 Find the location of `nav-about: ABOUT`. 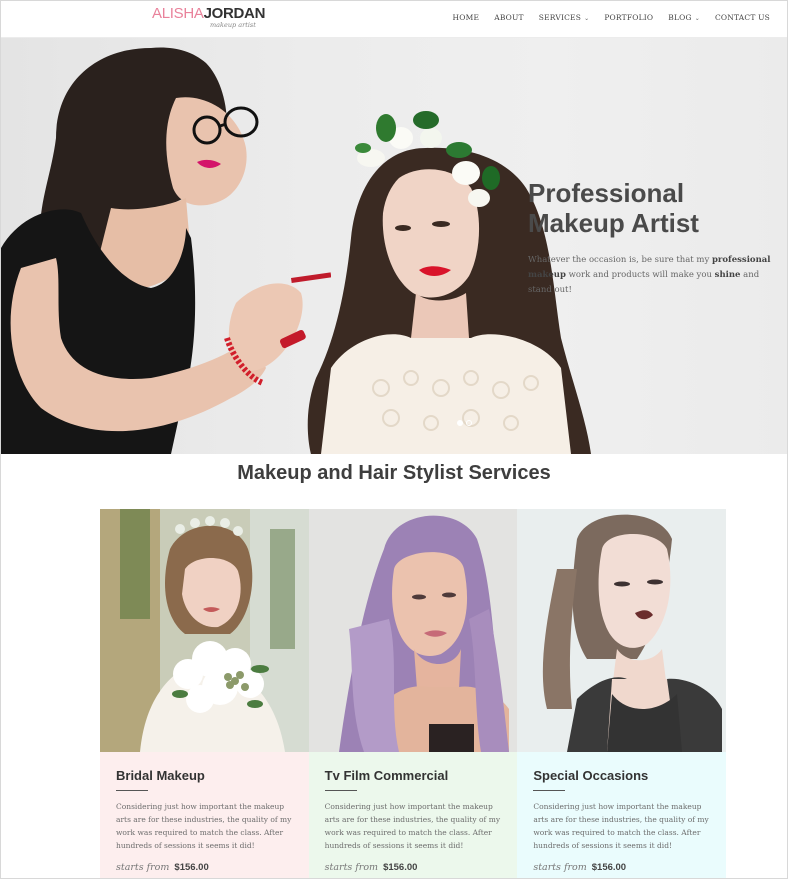

nav-about: ABOUT is located at coordinates (509, 17).